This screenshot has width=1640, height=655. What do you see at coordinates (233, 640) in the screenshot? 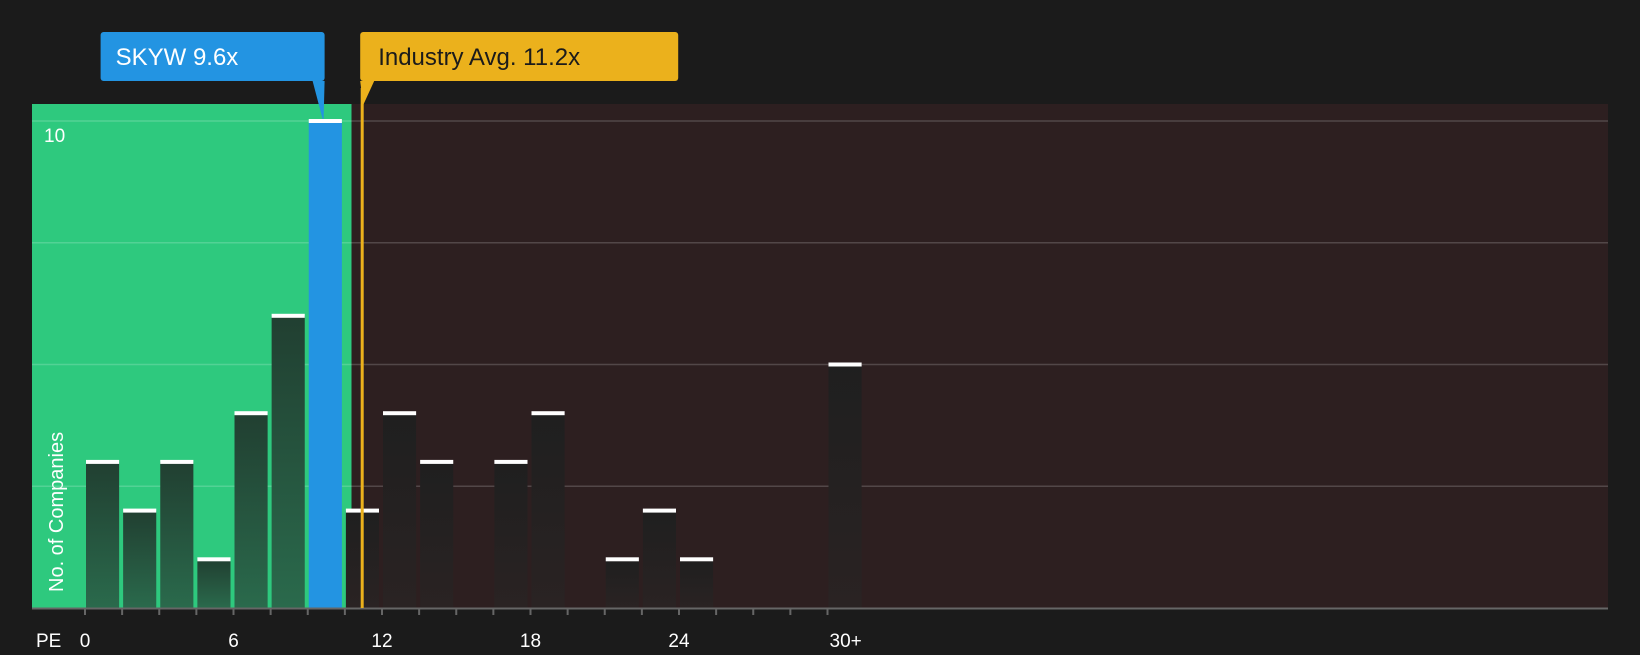
I see `x-tick-label: 6` at bounding box center [233, 640].